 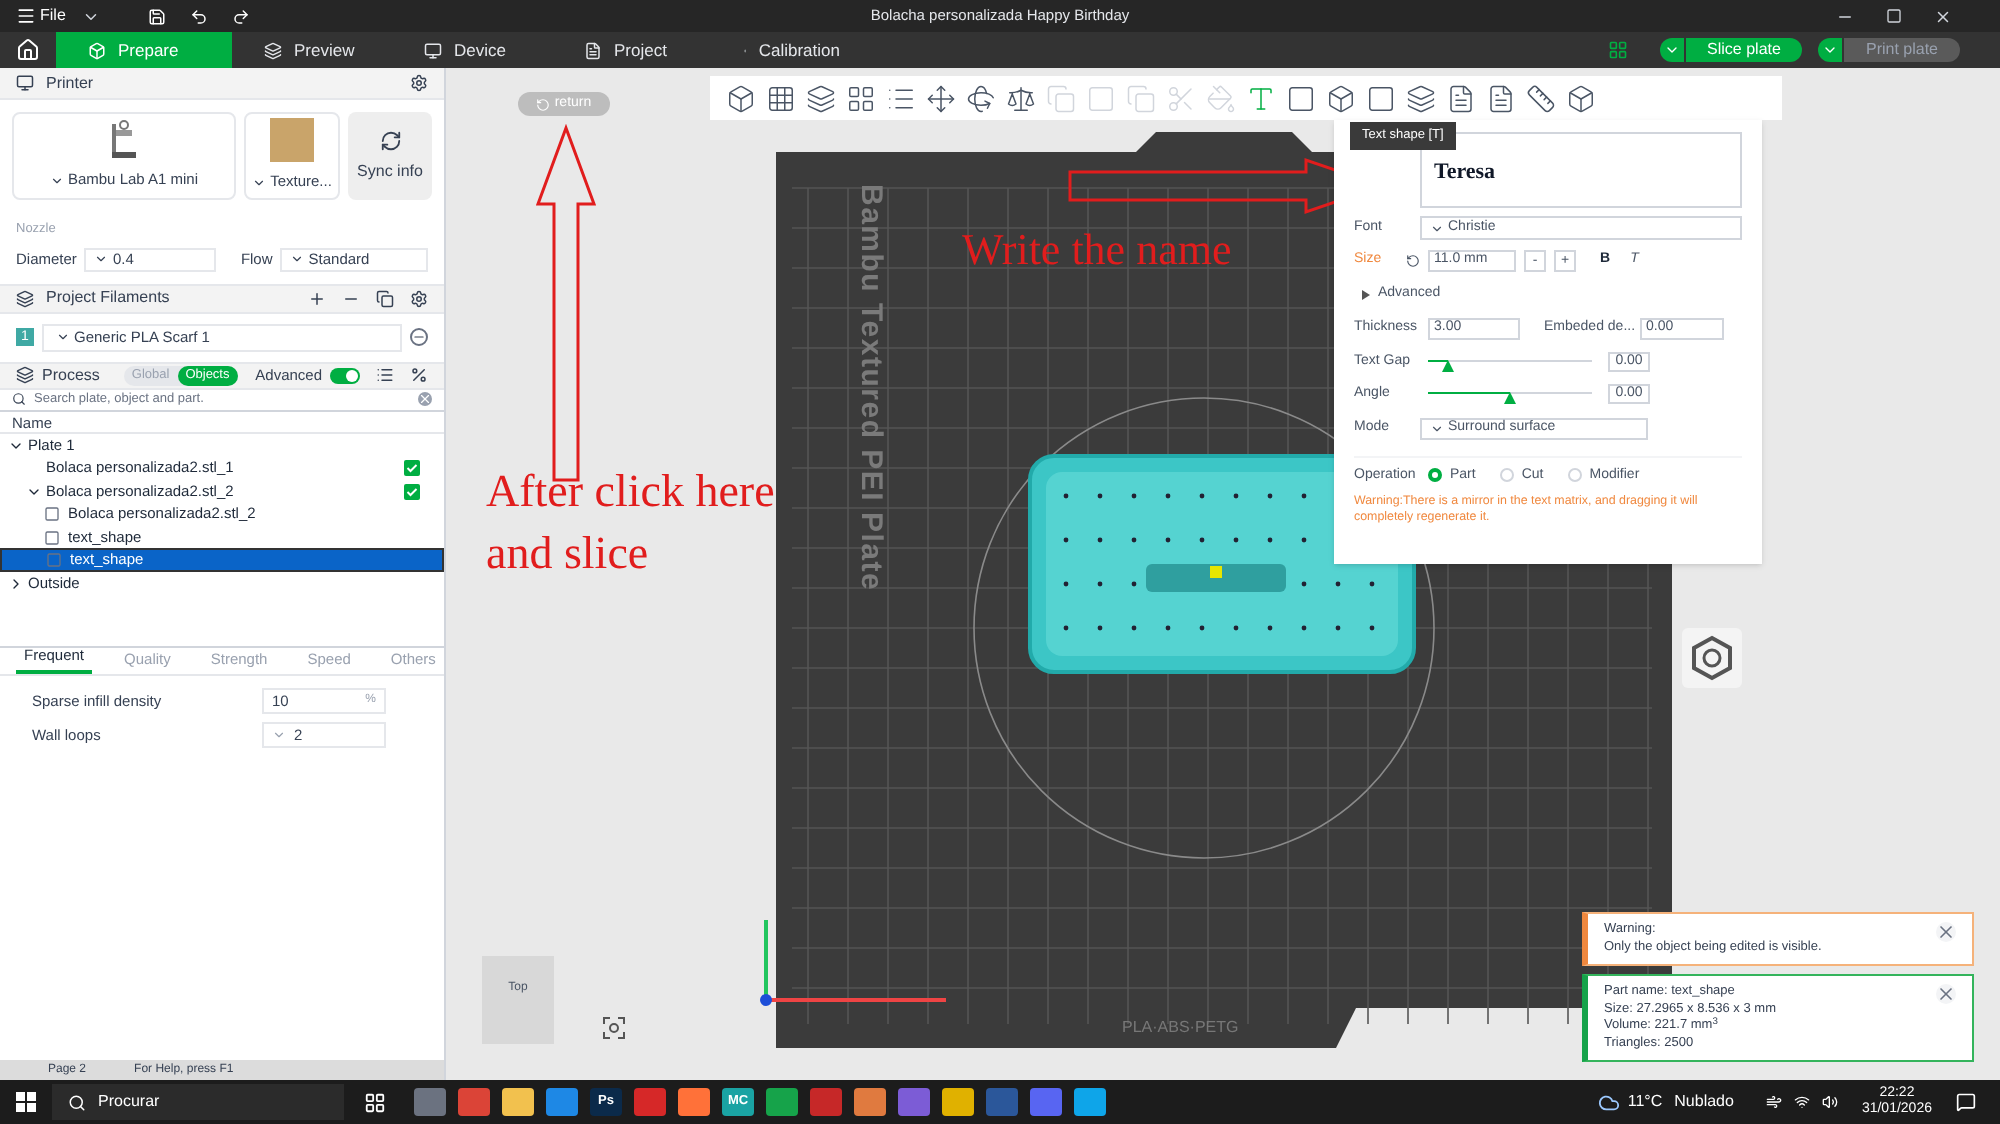 What do you see at coordinates (385, 298) in the screenshot?
I see `sync-filament-icon` at bounding box center [385, 298].